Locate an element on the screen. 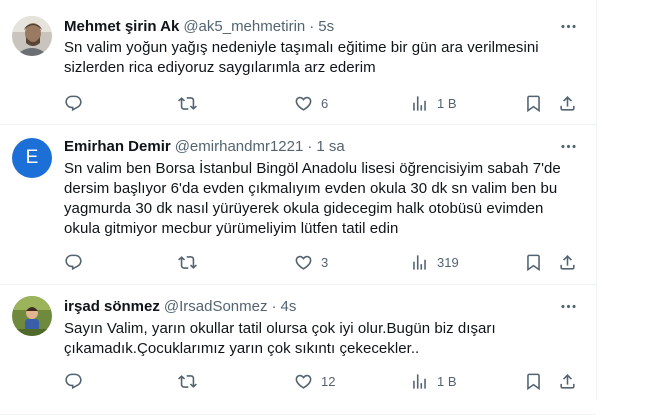 The image size is (655, 415). tweet-actions: 6 1 B is located at coordinates (324, 103).